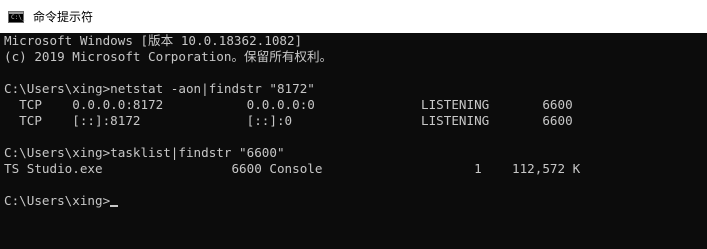 The width and height of the screenshot is (707, 249). What do you see at coordinates (63, 17) in the screenshot?
I see `window-title: 命令提示符` at bounding box center [63, 17].